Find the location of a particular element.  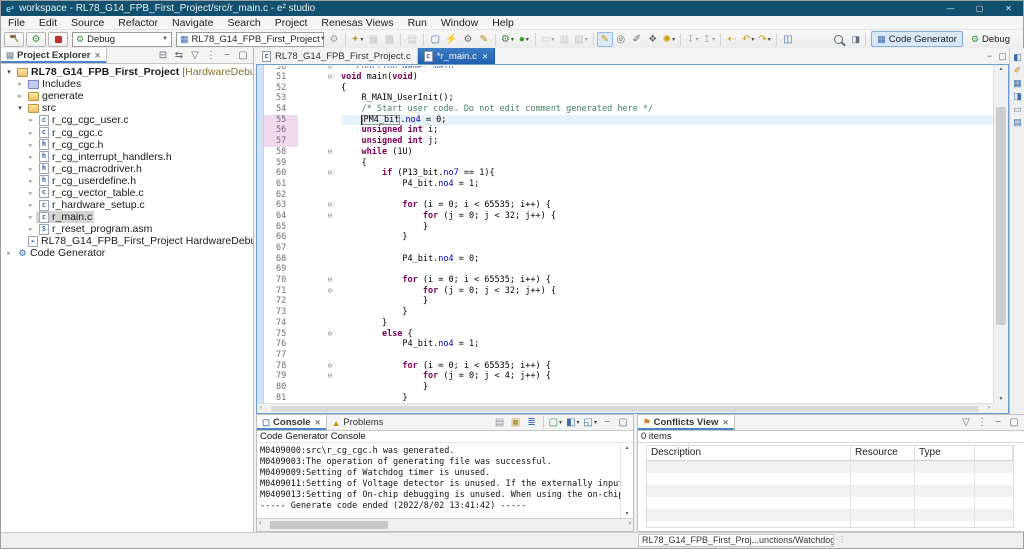

tree-item-r-cg-userdefine-h: ▸ h r_cg_userdefine.h is located at coordinates (127, 181).